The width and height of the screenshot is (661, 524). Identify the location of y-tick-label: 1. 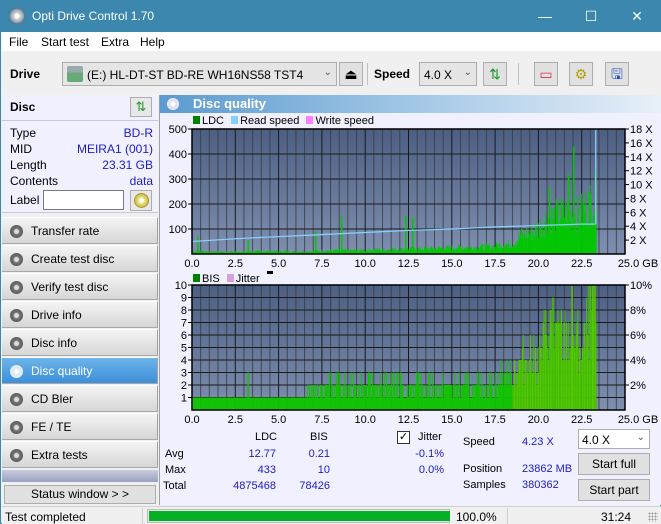
(184, 399).